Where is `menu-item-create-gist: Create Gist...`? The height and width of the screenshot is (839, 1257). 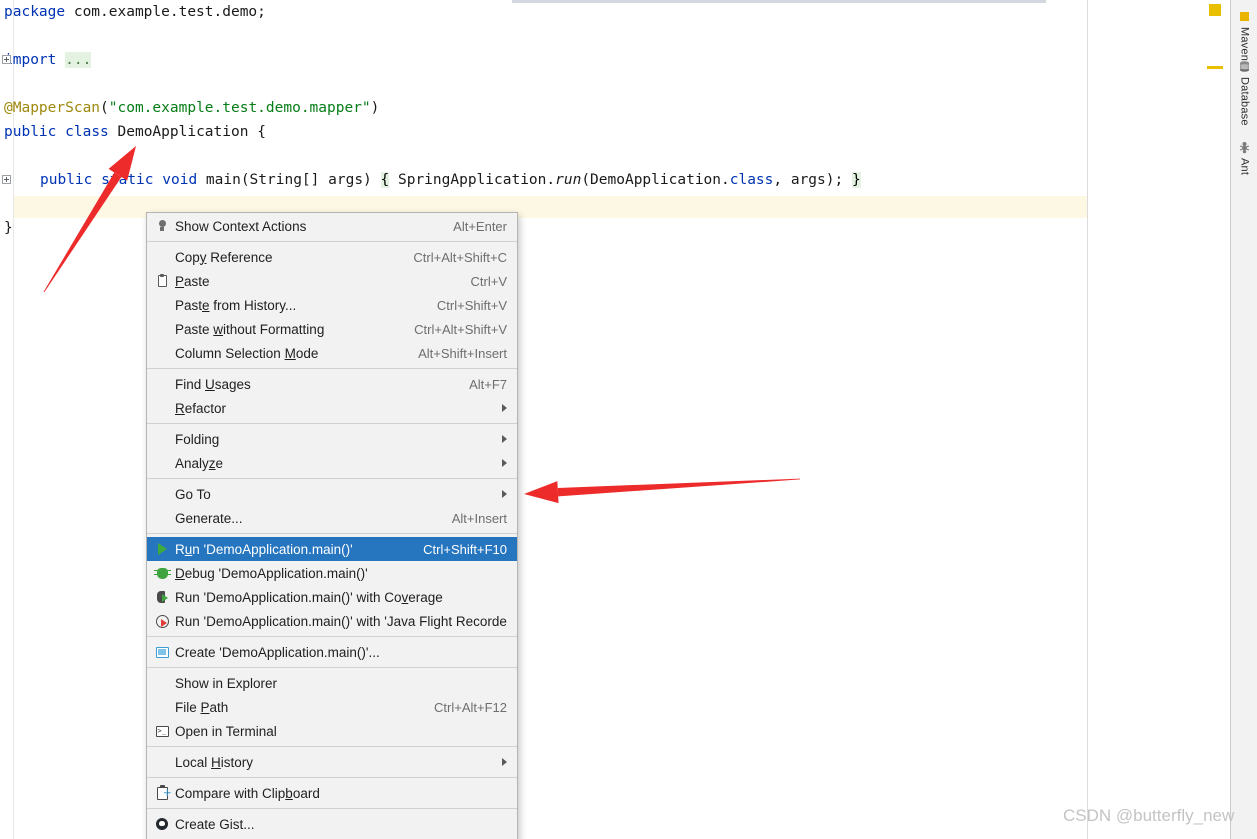 menu-item-create-gist: Create Gist... is located at coordinates (332, 824).